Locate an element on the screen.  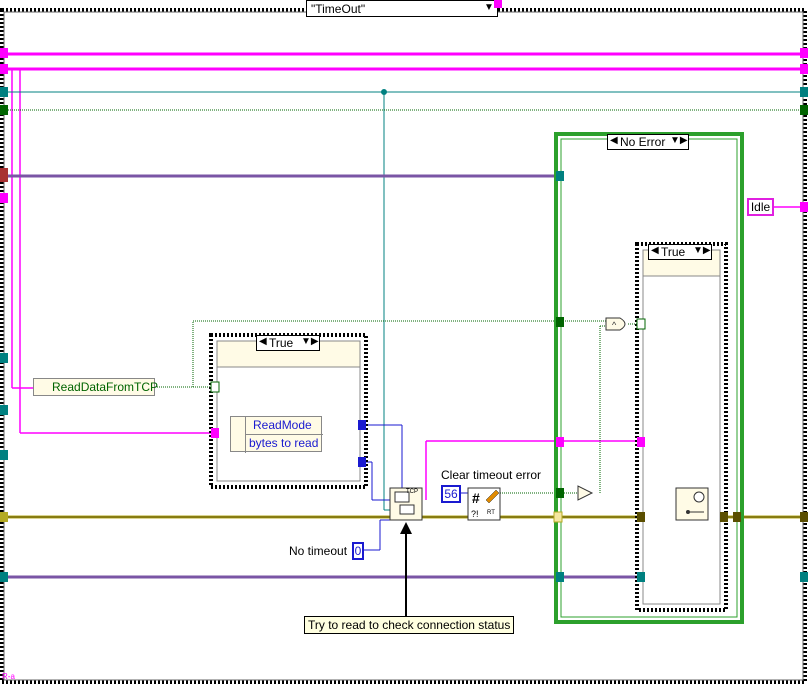
unbundle-by-name-node: ReadMode bytes to read is located at coordinates (276, 434).